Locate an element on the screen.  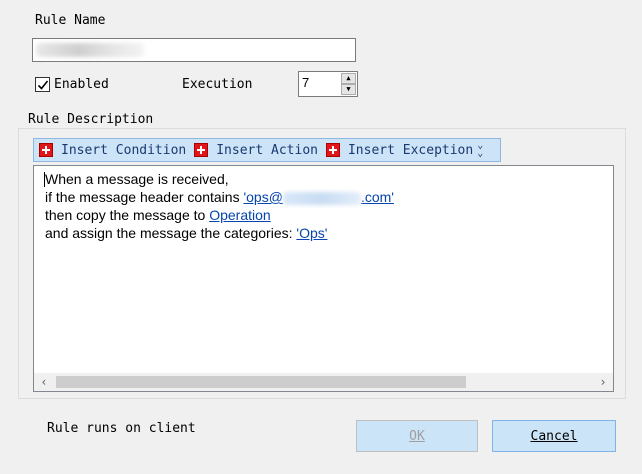
ok-button: OK is located at coordinates (417, 436).